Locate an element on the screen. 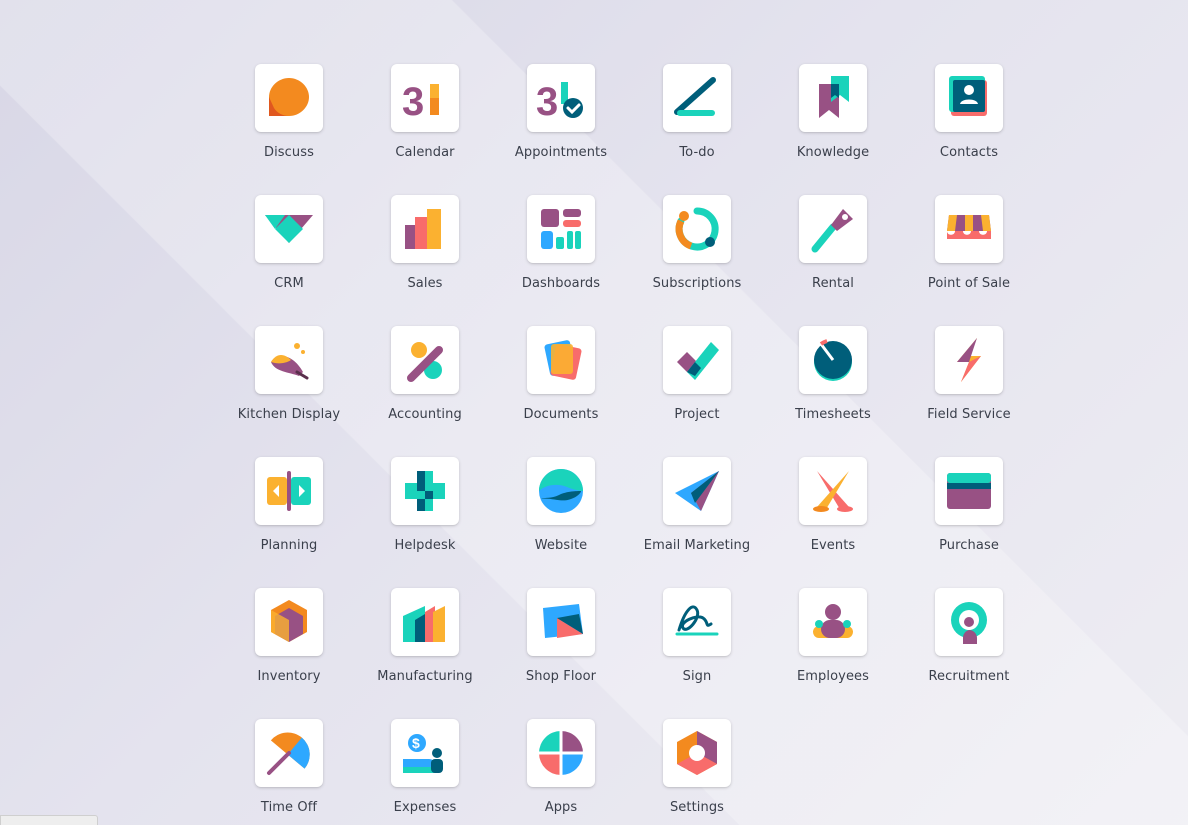 Image resolution: width=1188 pixels, height=825 pixels. app-contacts: Contacts is located at coordinates (969, 129).